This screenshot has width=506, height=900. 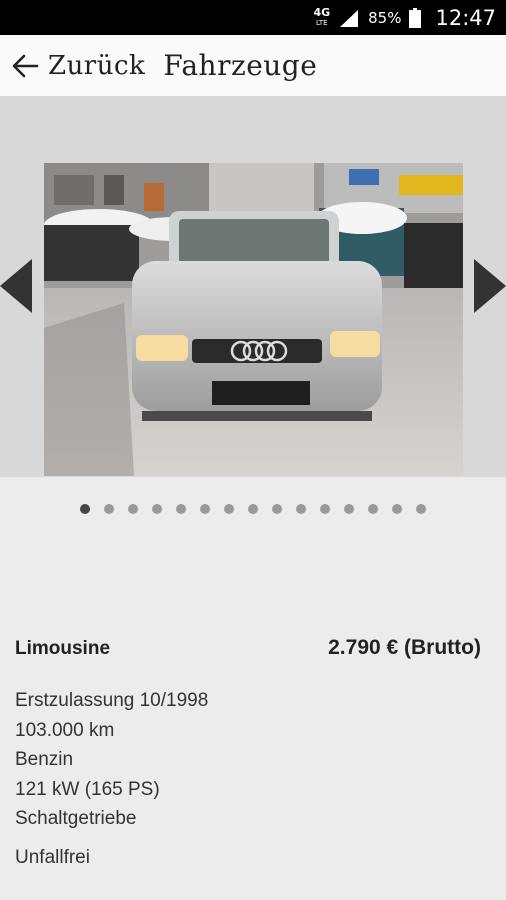 I want to click on page-title: Fahrzeuge, so click(x=240, y=65).